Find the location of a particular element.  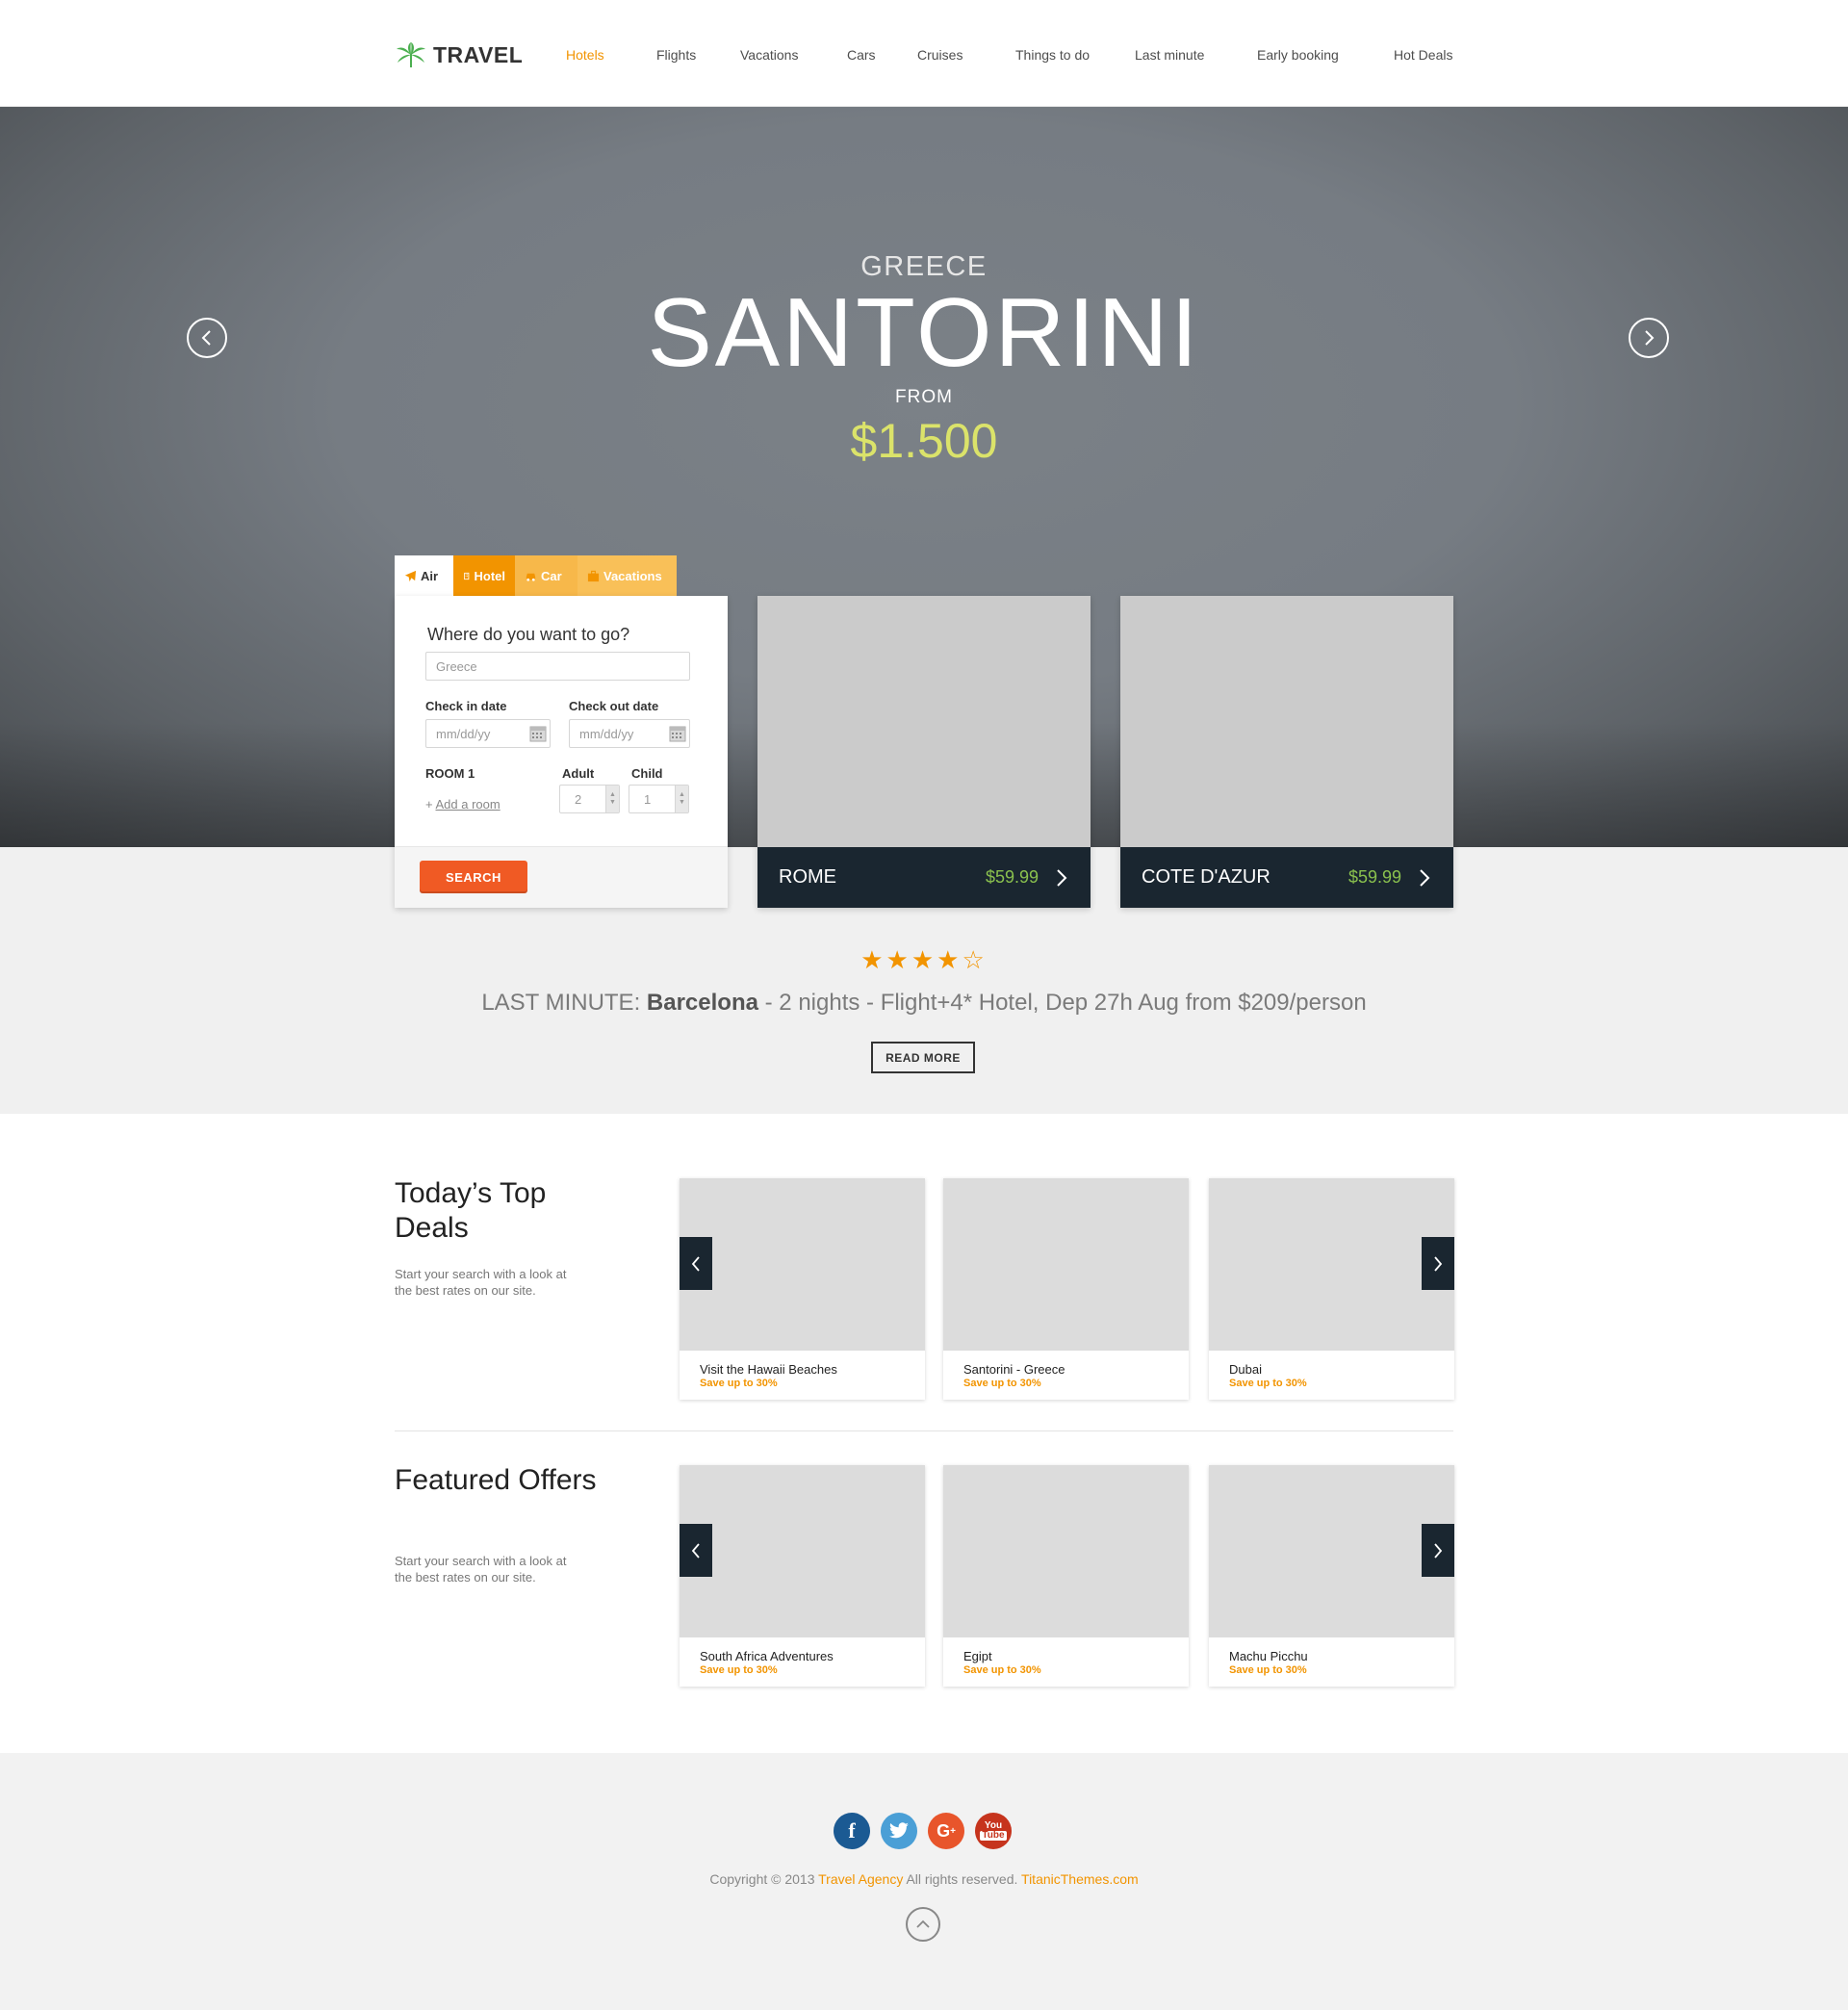

nav-hotels: Hotels is located at coordinates (585, 55).